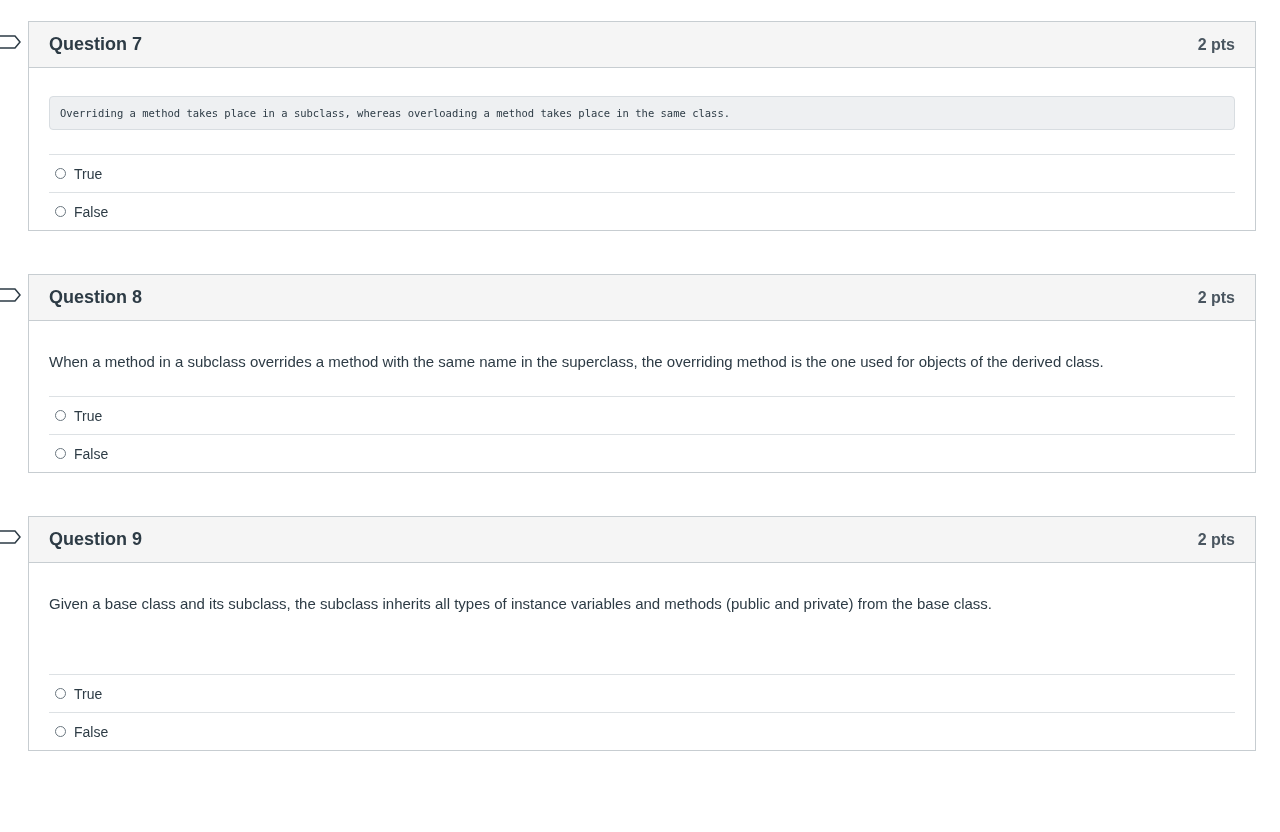  I want to click on question-title: Question 8, so click(95, 297).